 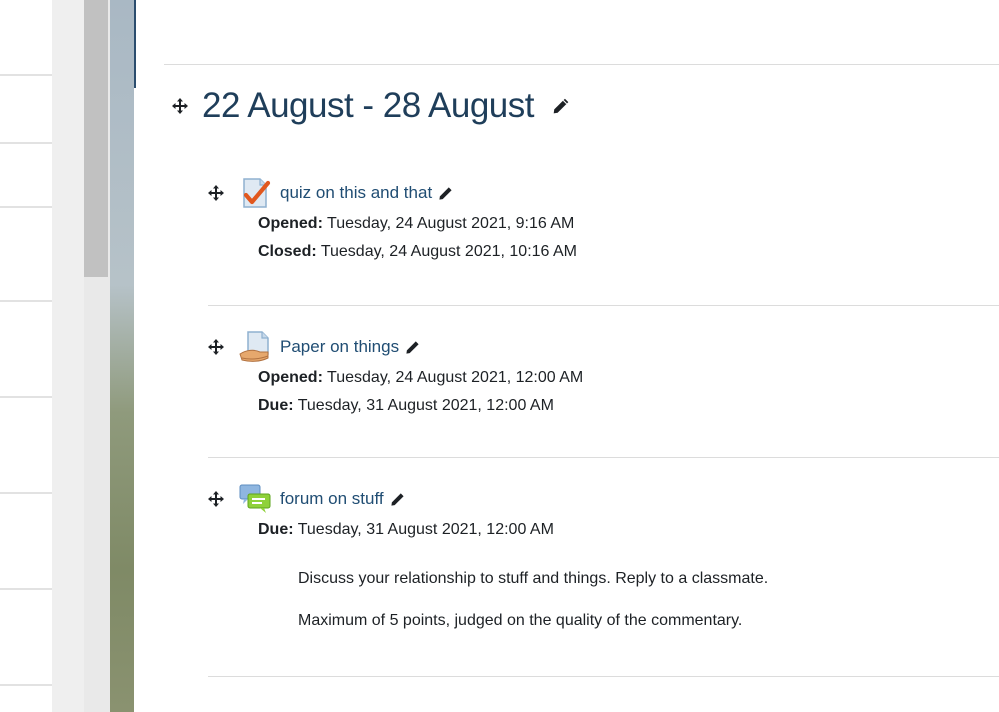 I want to click on activity-link: forum on stuff, so click(x=332, y=499).